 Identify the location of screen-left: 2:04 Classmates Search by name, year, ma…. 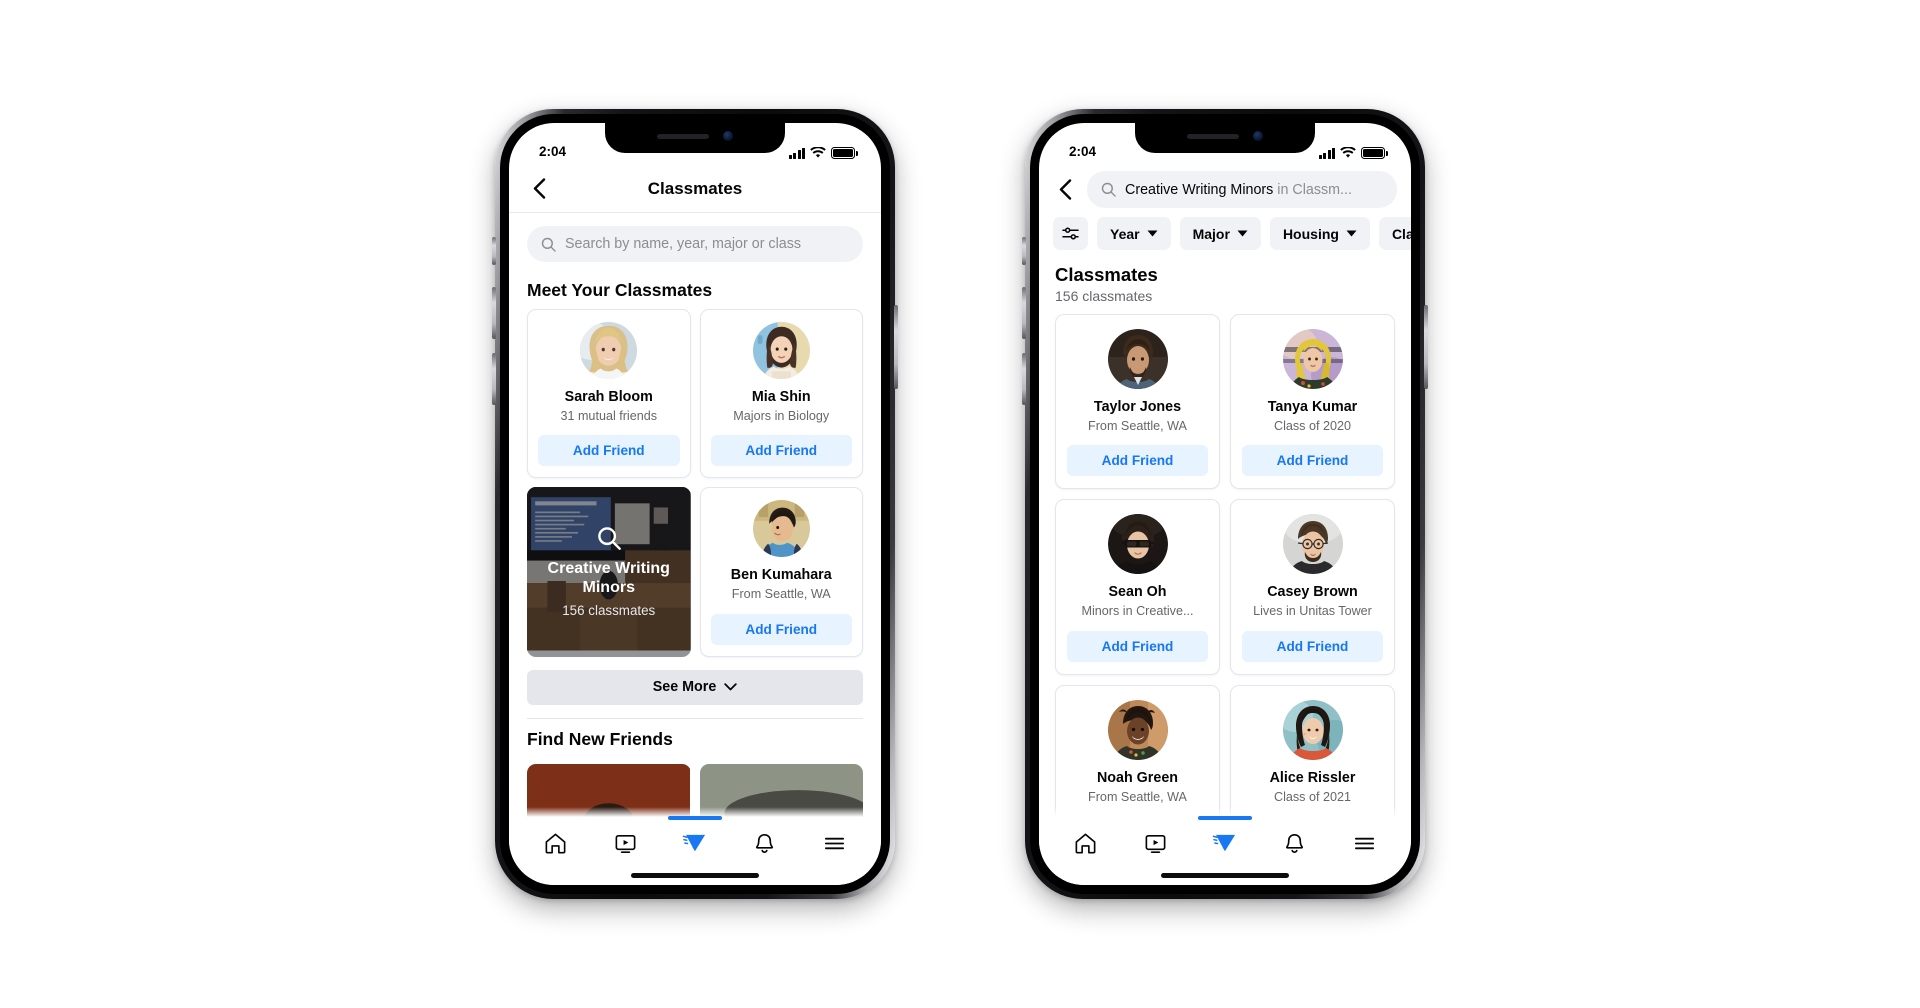
(695, 504).